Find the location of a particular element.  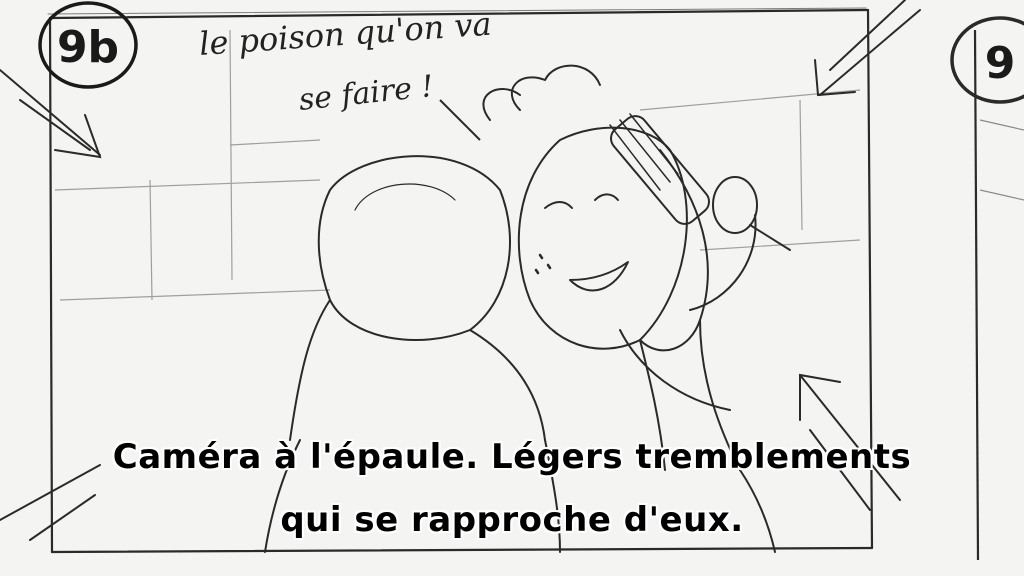

next-panel-number: 9 is located at coordinates (1000, 63).